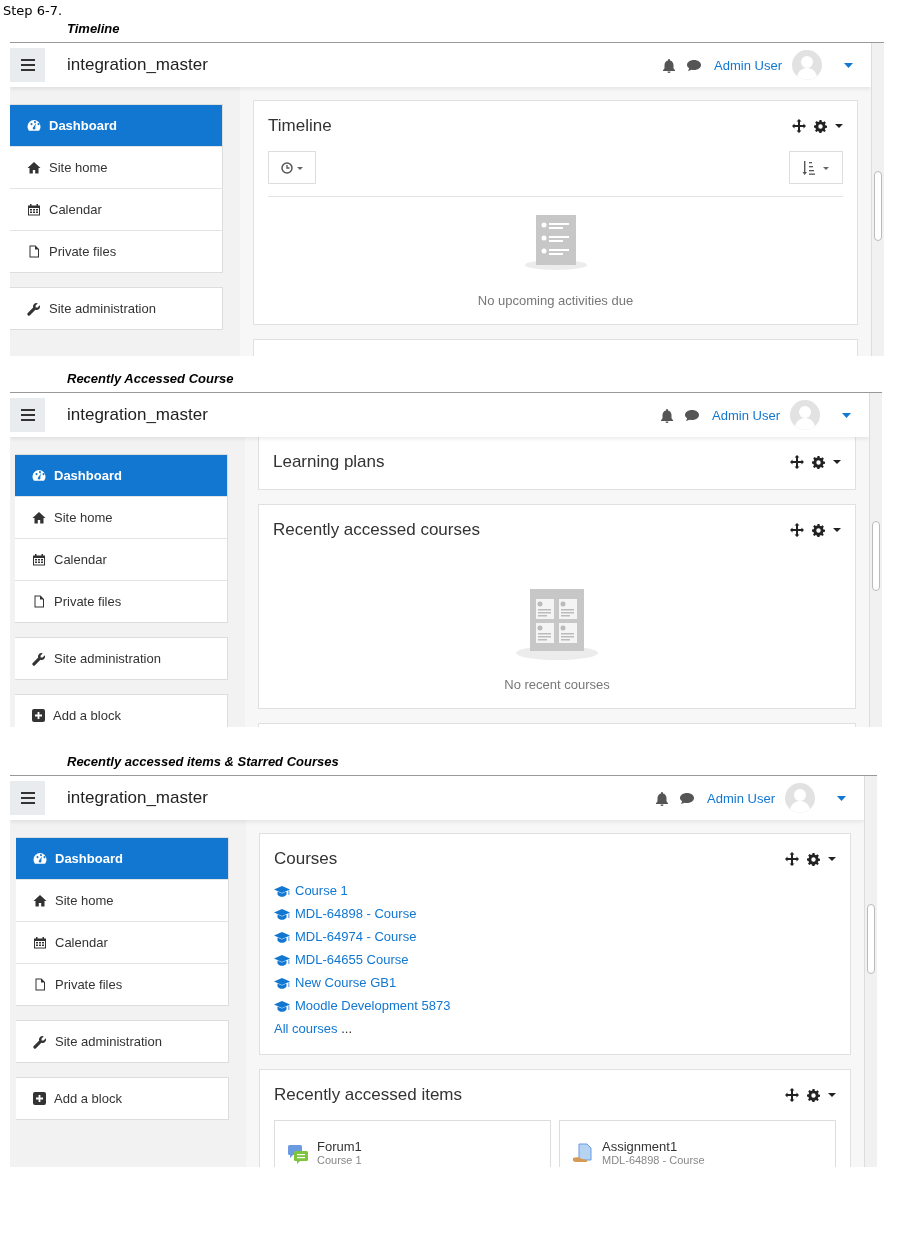 This screenshot has width=897, height=1241. Describe the element at coordinates (653, 1146) in the screenshot. I see `item-name: Assignment1` at that location.